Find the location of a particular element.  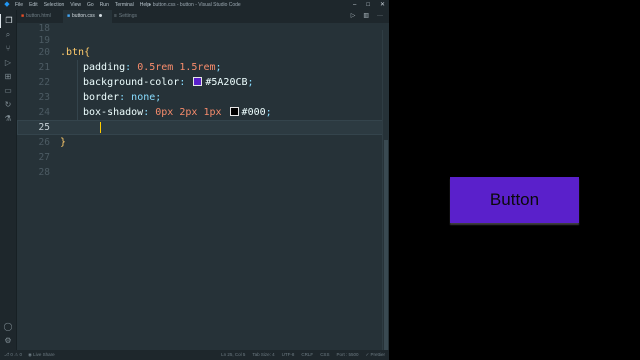

menu-file: File is located at coordinates (19, 5).